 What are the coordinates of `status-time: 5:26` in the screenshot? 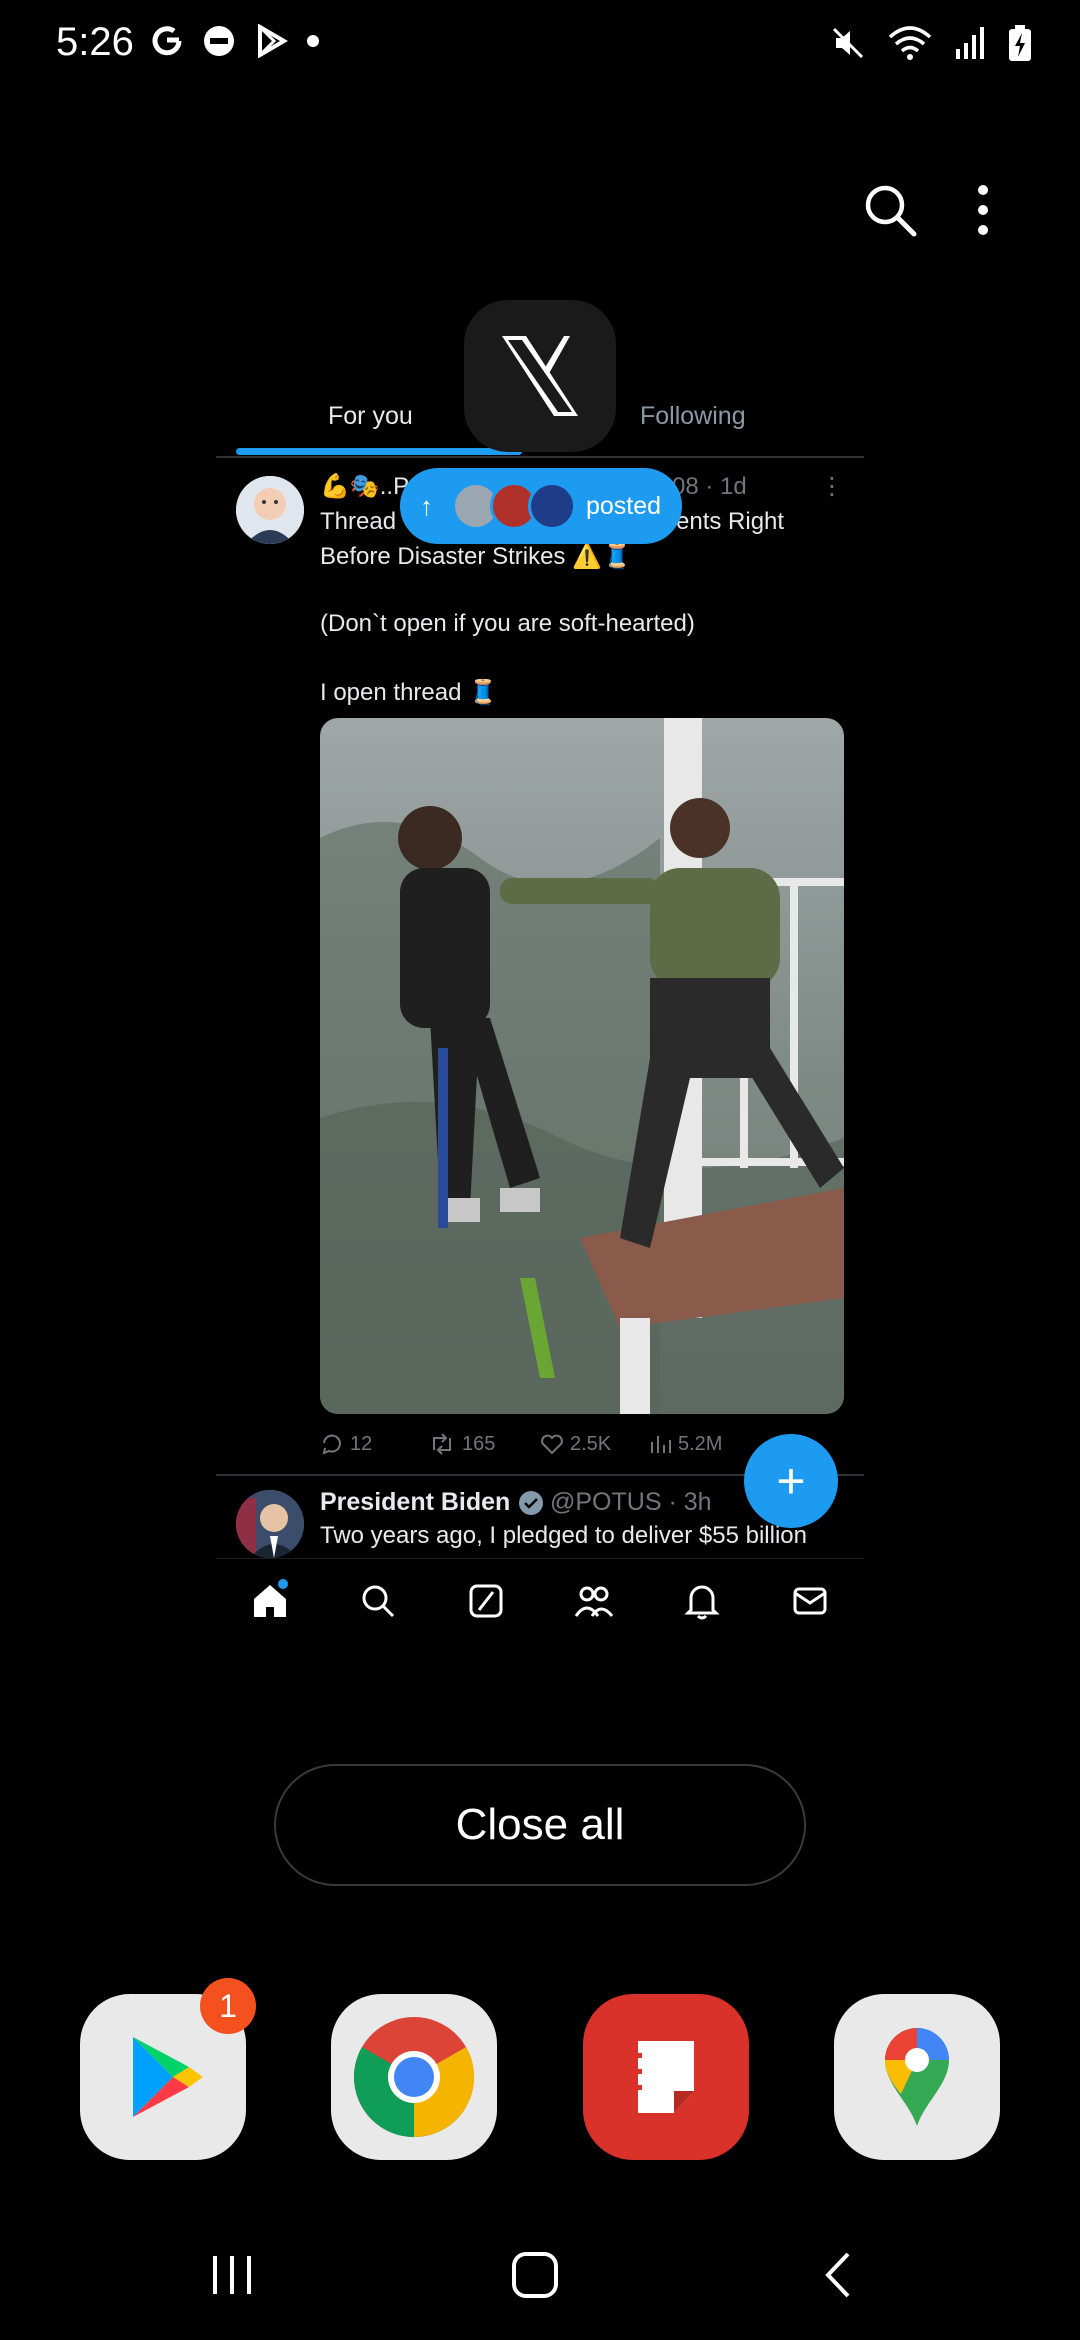 It's located at (95, 42).